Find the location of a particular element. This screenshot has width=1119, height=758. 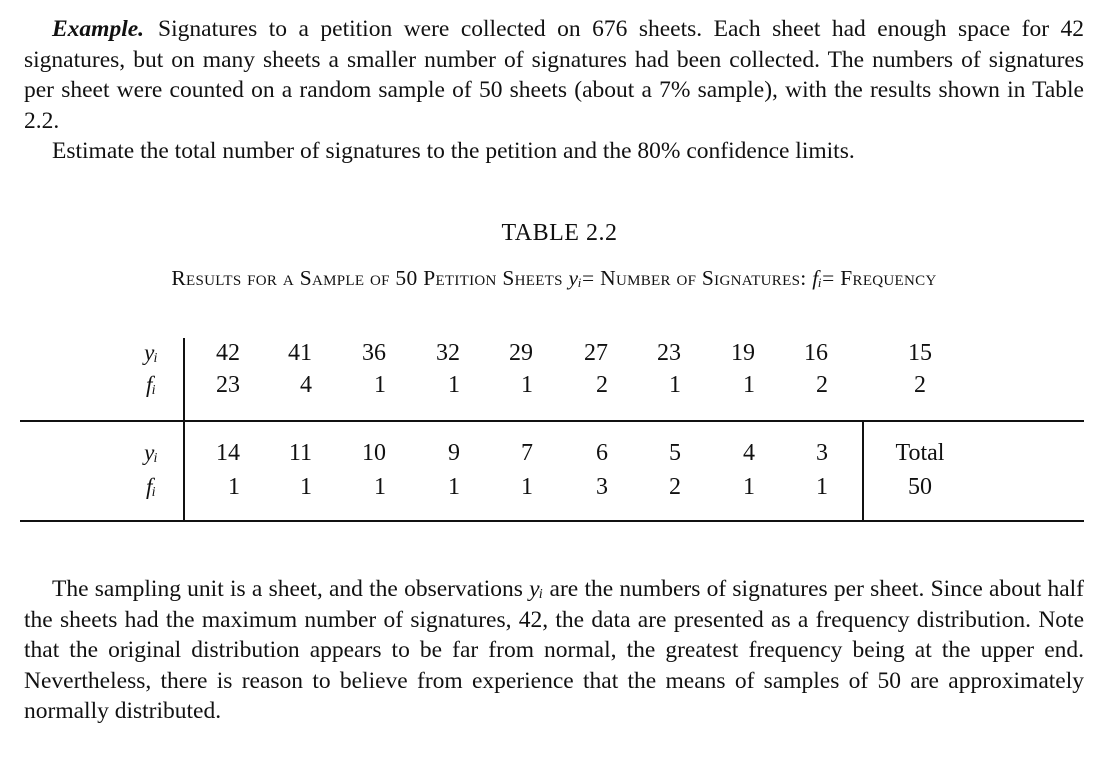

f-value: 3 is located at coordinates (602, 487).